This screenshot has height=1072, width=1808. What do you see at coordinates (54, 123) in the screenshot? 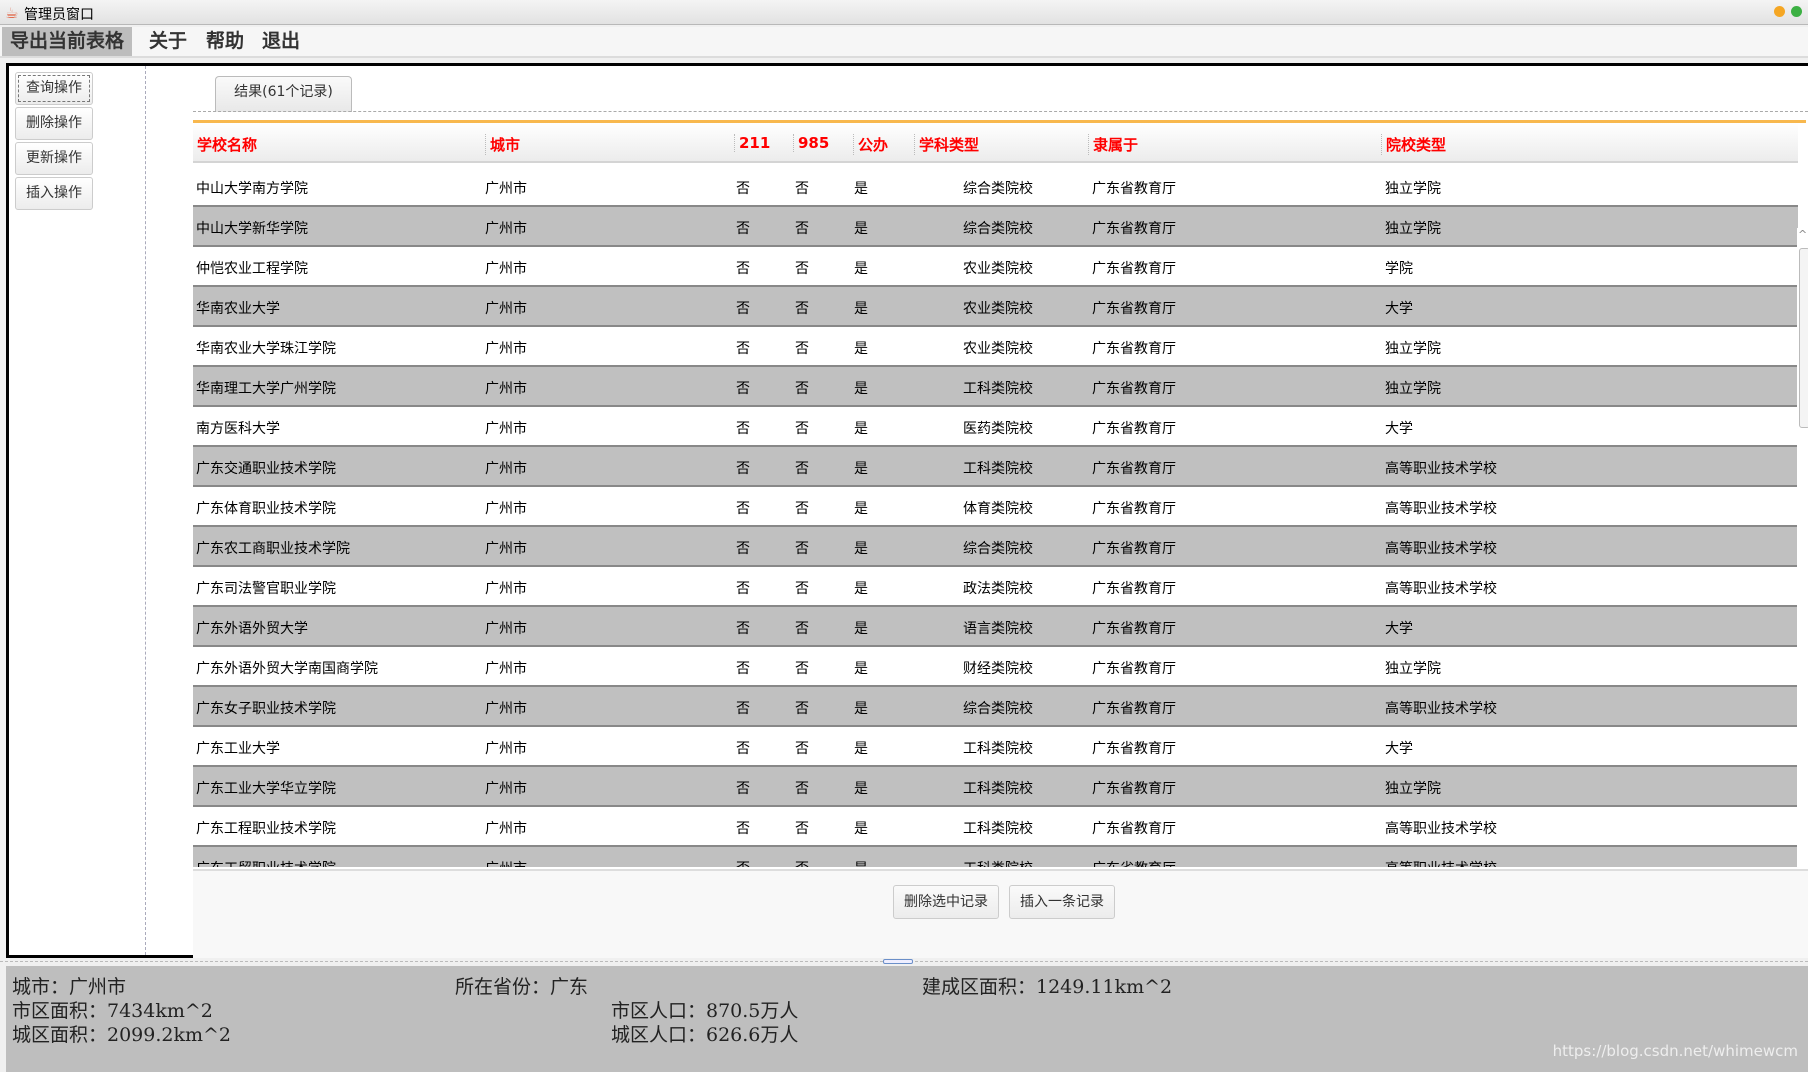
I see `delete-op-button: 删除操作` at bounding box center [54, 123].